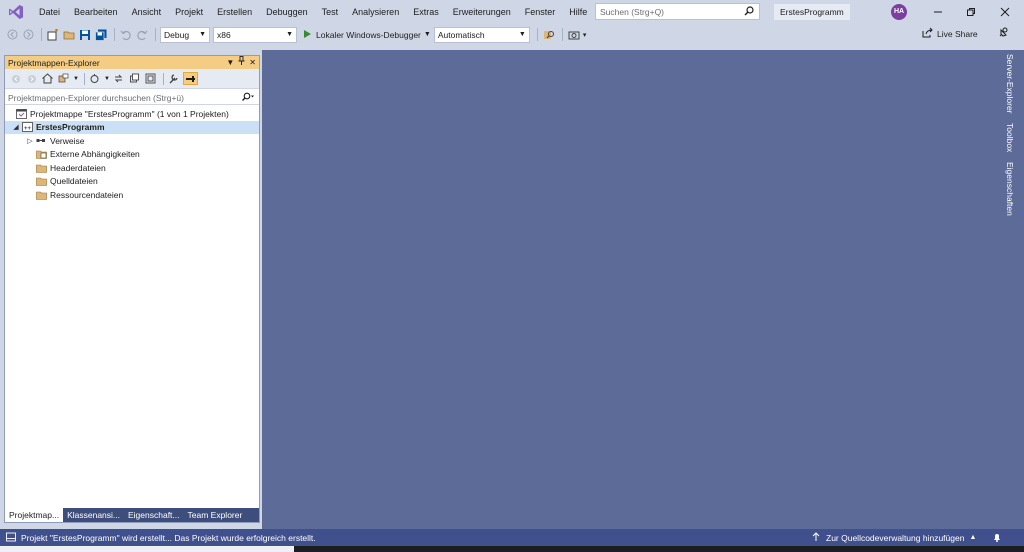  What do you see at coordinates (749, 12) in the screenshot?
I see `search-icon` at bounding box center [749, 12].